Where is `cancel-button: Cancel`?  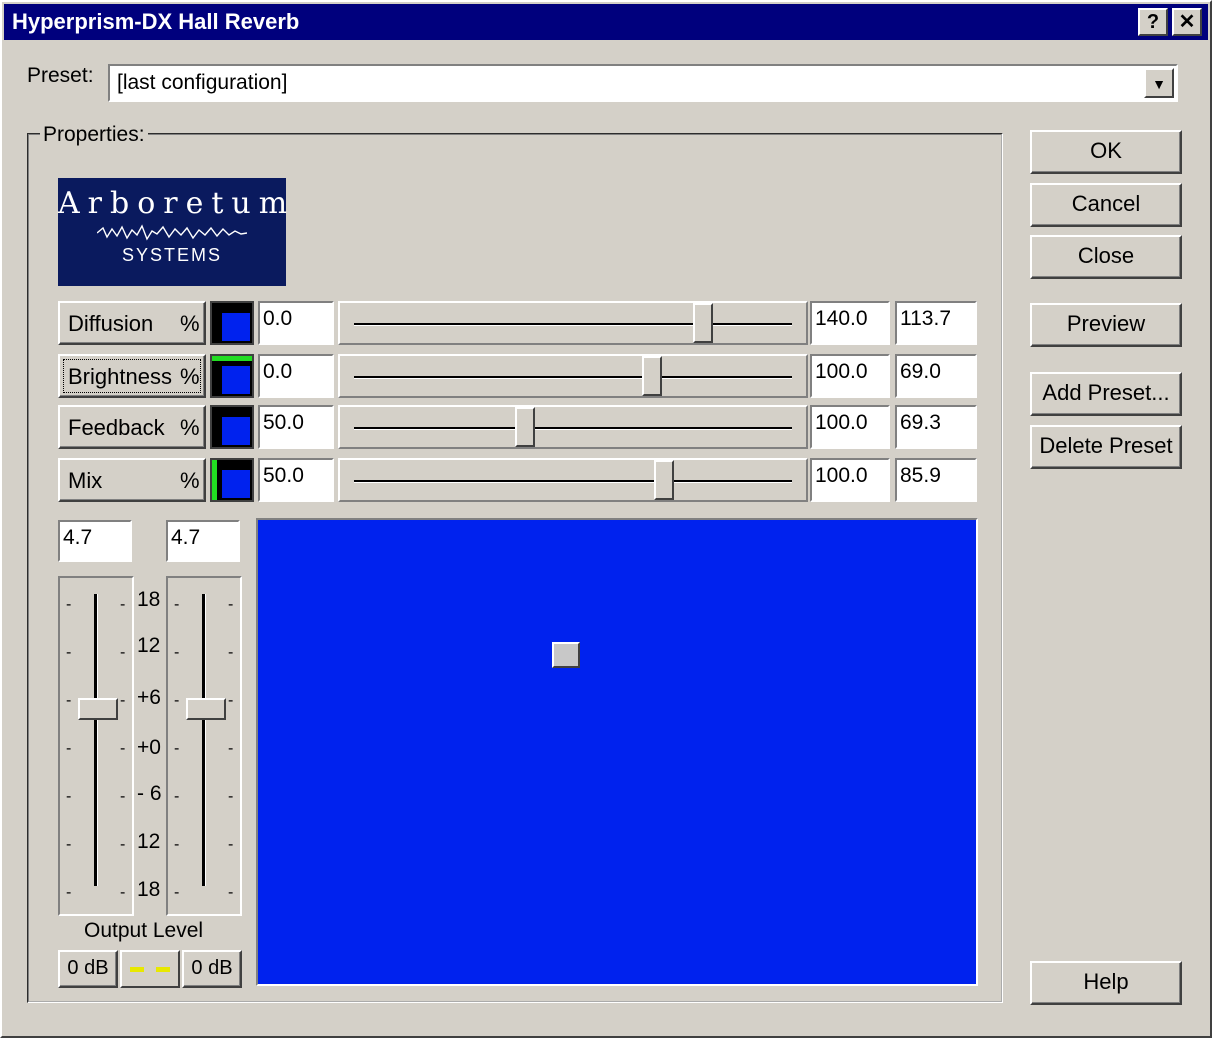 cancel-button: Cancel is located at coordinates (1106, 205).